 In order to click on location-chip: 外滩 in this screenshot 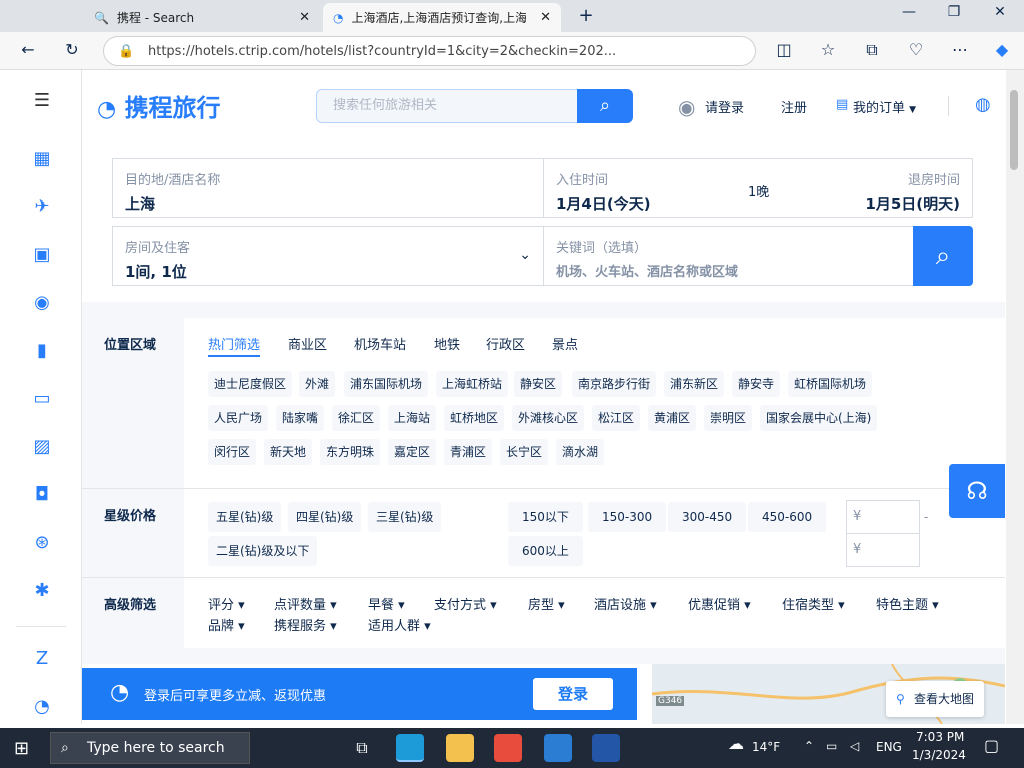, I will do `click(317, 384)`.